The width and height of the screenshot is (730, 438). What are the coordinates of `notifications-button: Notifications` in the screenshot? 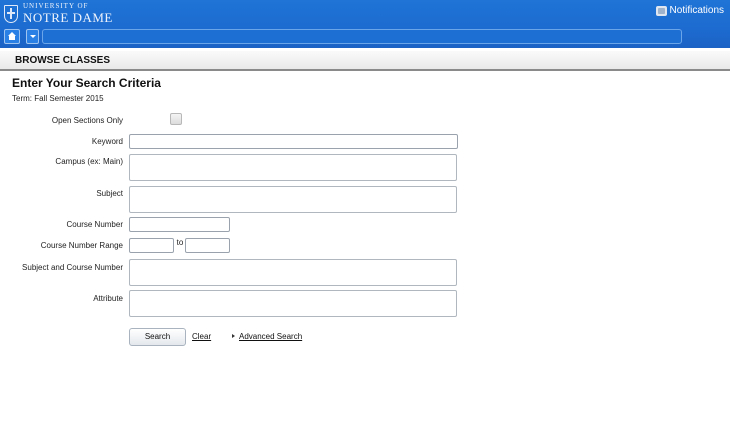 It's located at (689, 10).